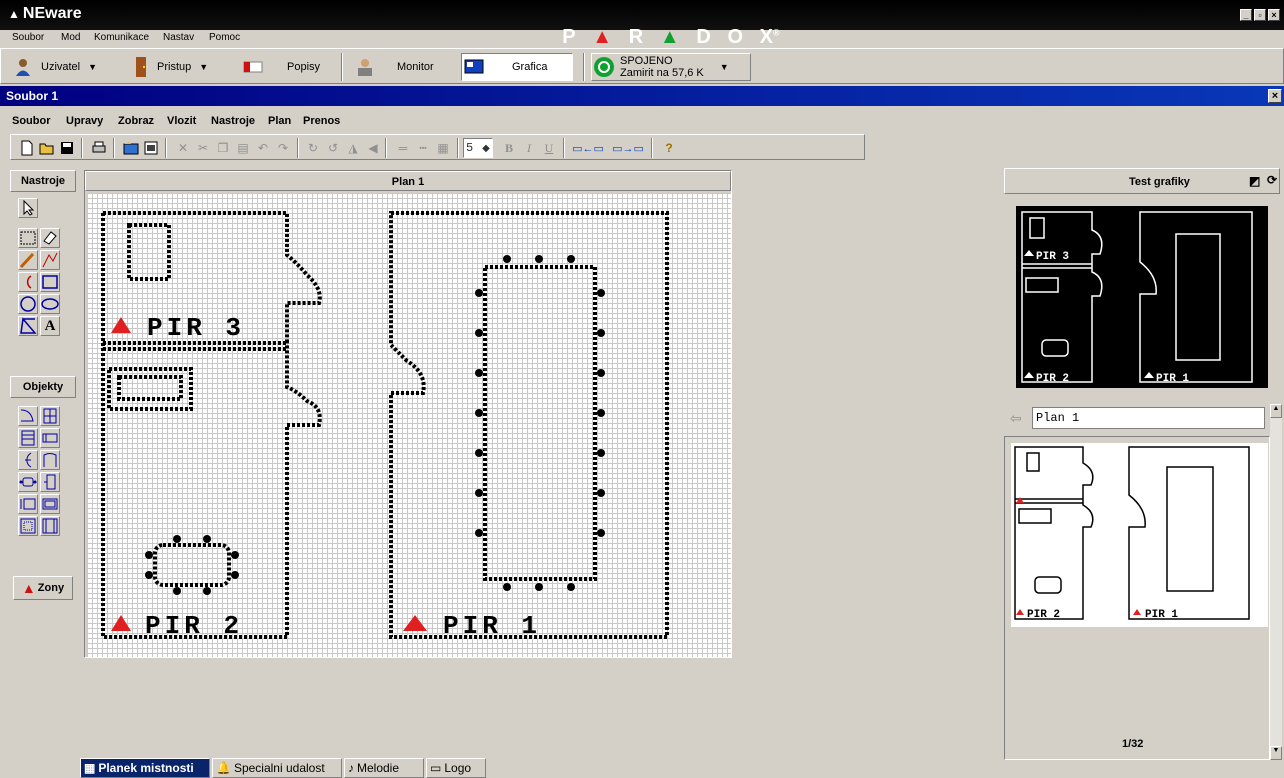  I want to click on back-arrow-icon: ⇦, so click(1016, 418).